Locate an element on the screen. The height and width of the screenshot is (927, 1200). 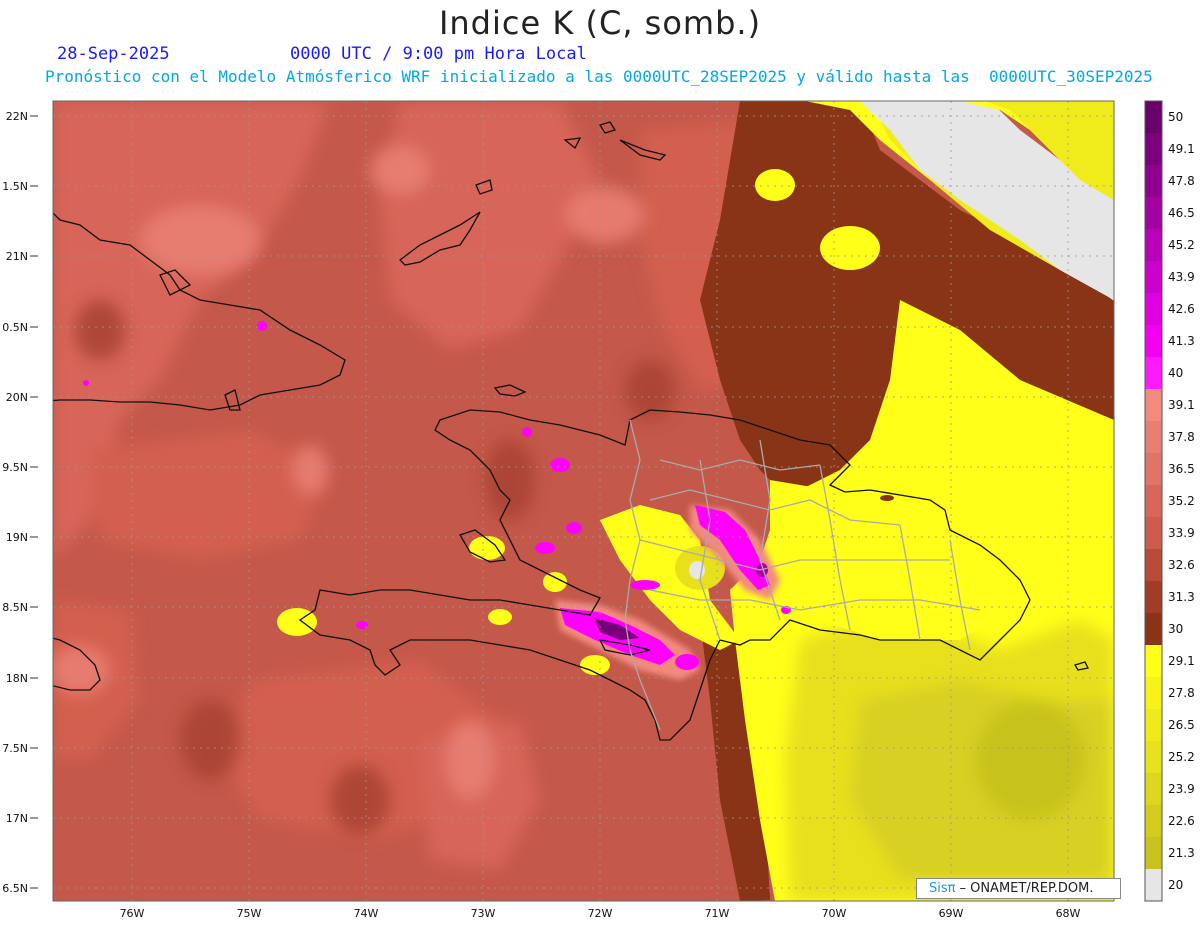
colorbar-label: 33.9 is located at coordinates (1181, 533).